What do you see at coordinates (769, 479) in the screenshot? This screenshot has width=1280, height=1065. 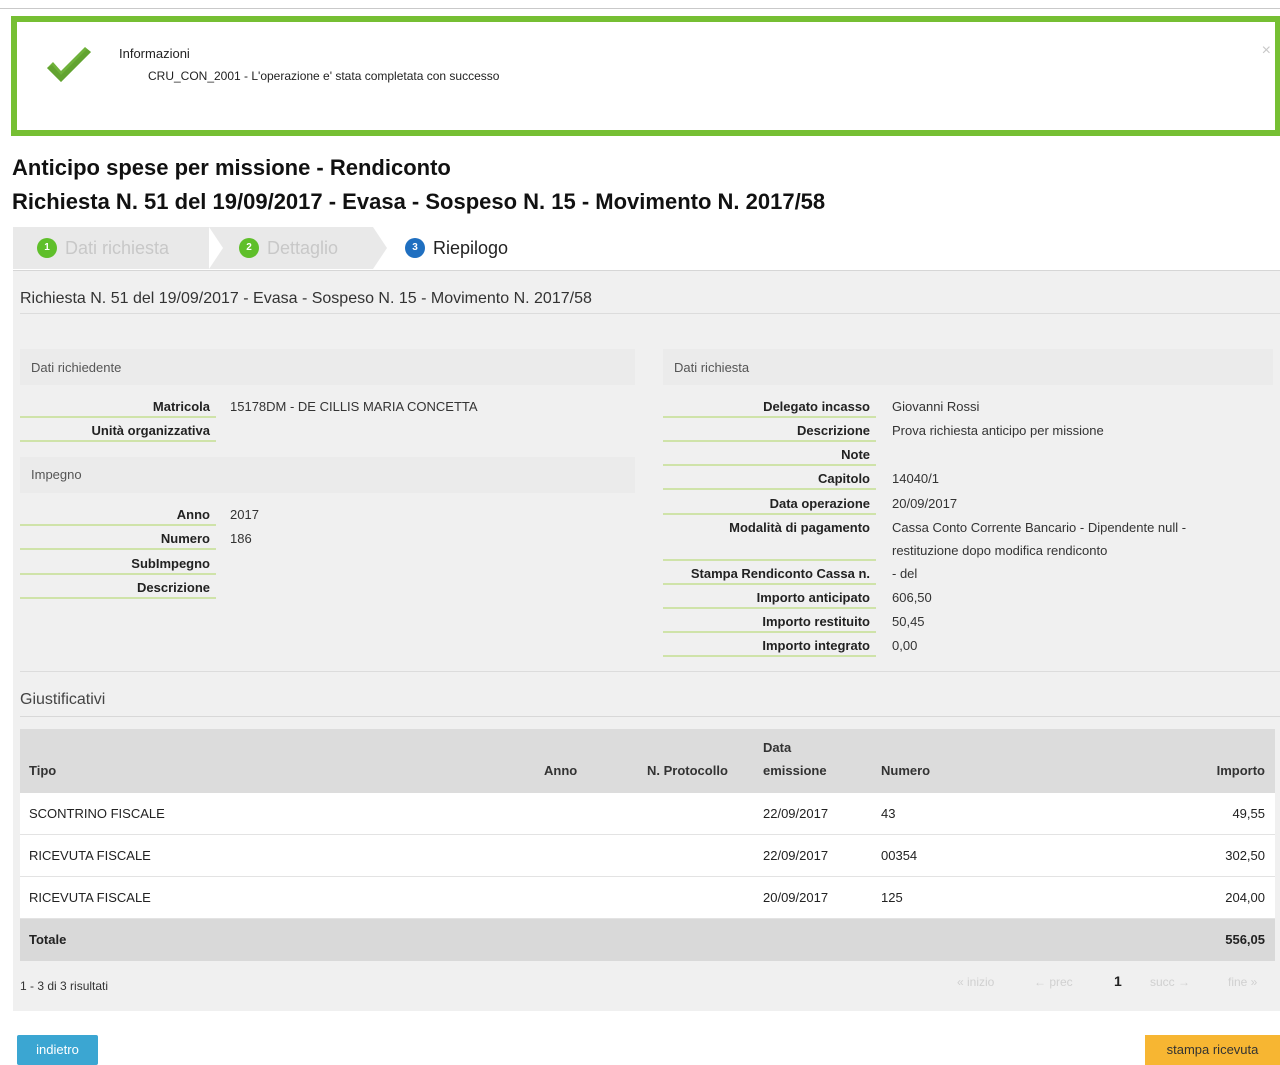 I see `field-label: Capitolo` at bounding box center [769, 479].